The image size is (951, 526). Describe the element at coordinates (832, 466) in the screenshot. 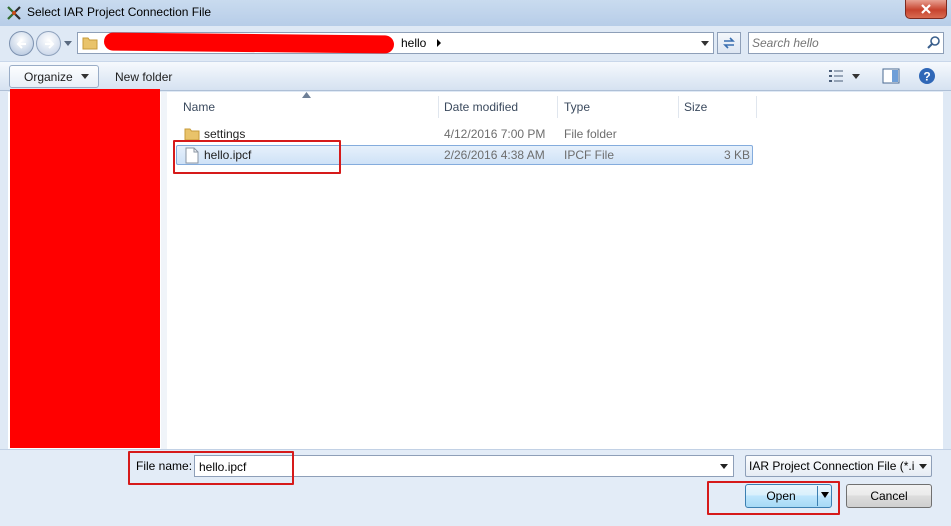

I see `file-type-filter-value: IAR Project Connection File (*.ipcf)` at that location.